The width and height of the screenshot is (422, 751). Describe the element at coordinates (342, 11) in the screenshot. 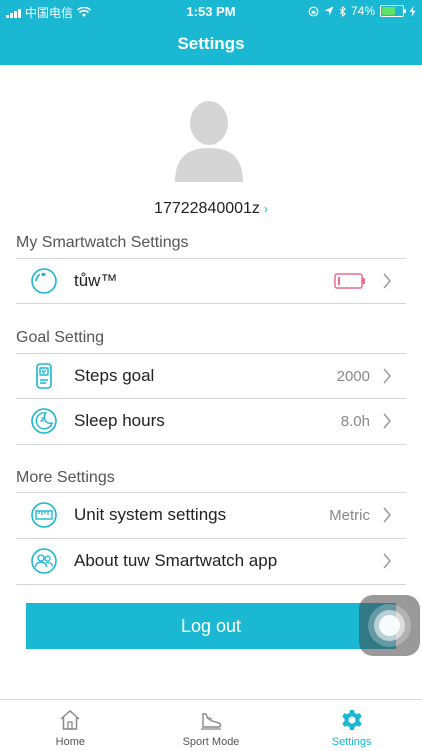

I see `bluetooth-icon` at that location.